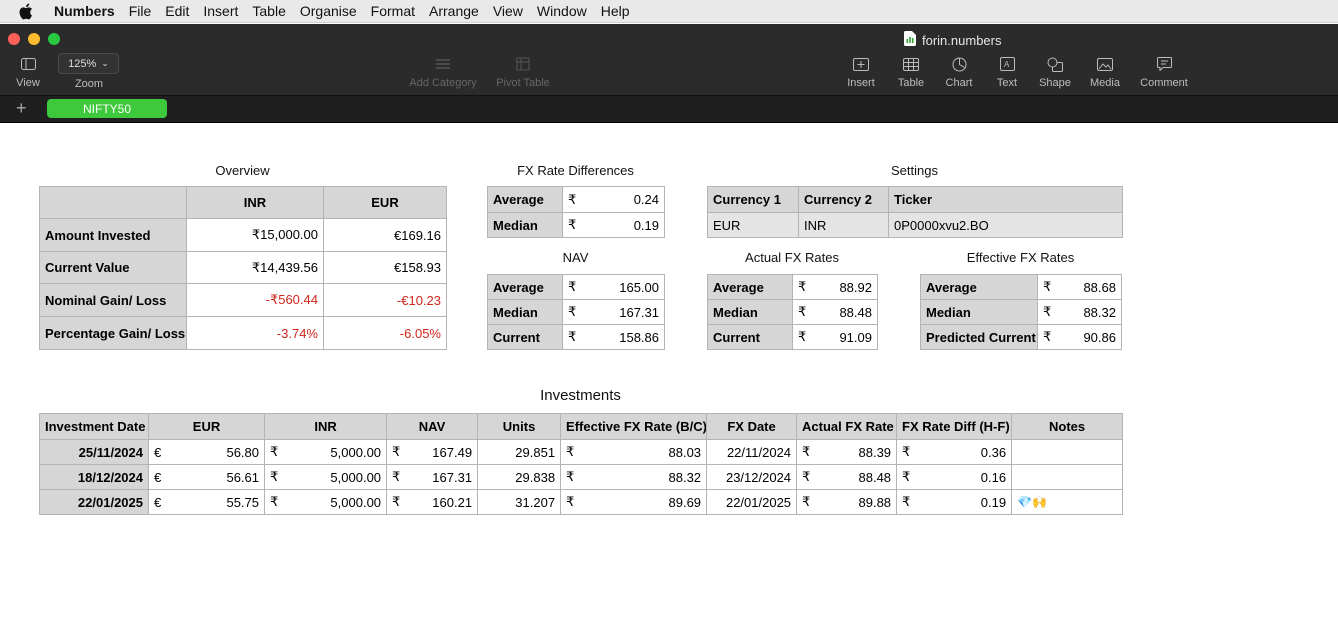 The height and width of the screenshot is (626, 1338). What do you see at coordinates (622, 287) in the screenshot?
I see `nav-value: 165.00` at bounding box center [622, 287].